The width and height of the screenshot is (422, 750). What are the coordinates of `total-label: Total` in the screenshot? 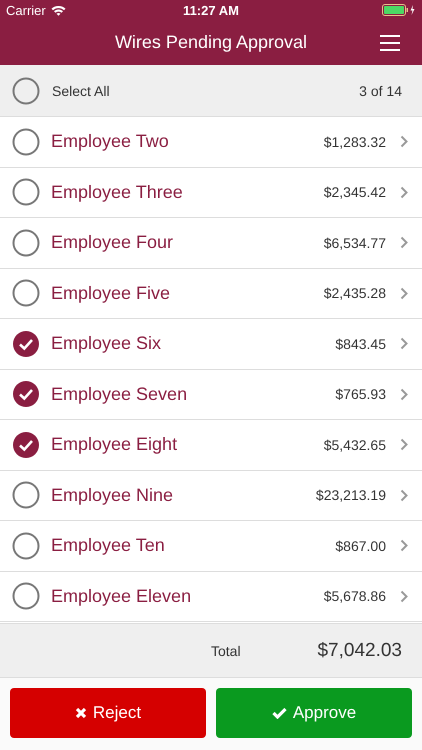 It's located at (226, 650).